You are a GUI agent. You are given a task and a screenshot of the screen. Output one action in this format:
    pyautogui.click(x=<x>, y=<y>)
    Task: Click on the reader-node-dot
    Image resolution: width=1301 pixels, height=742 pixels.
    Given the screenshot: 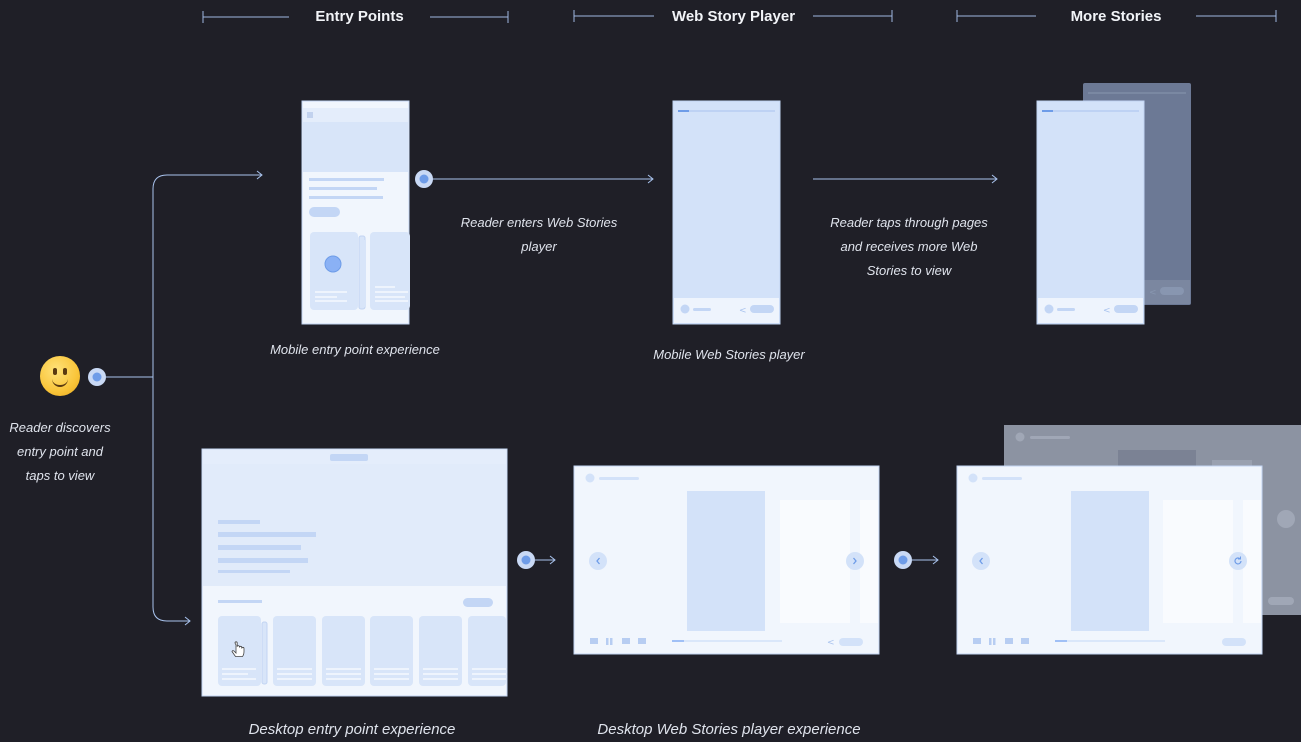 What is the action you would take?
    pyautogui.click(x=97, y=377)
    